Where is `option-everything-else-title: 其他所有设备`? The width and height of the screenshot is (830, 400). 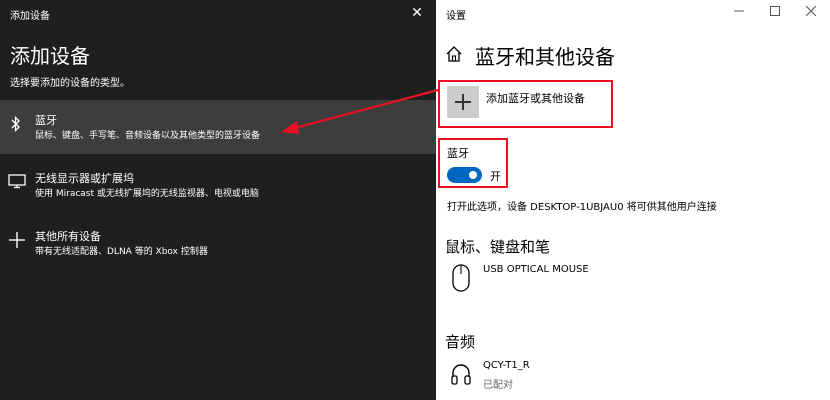 option-everything-else-title: 其他所有设备 is located at coordinates (68, 236).